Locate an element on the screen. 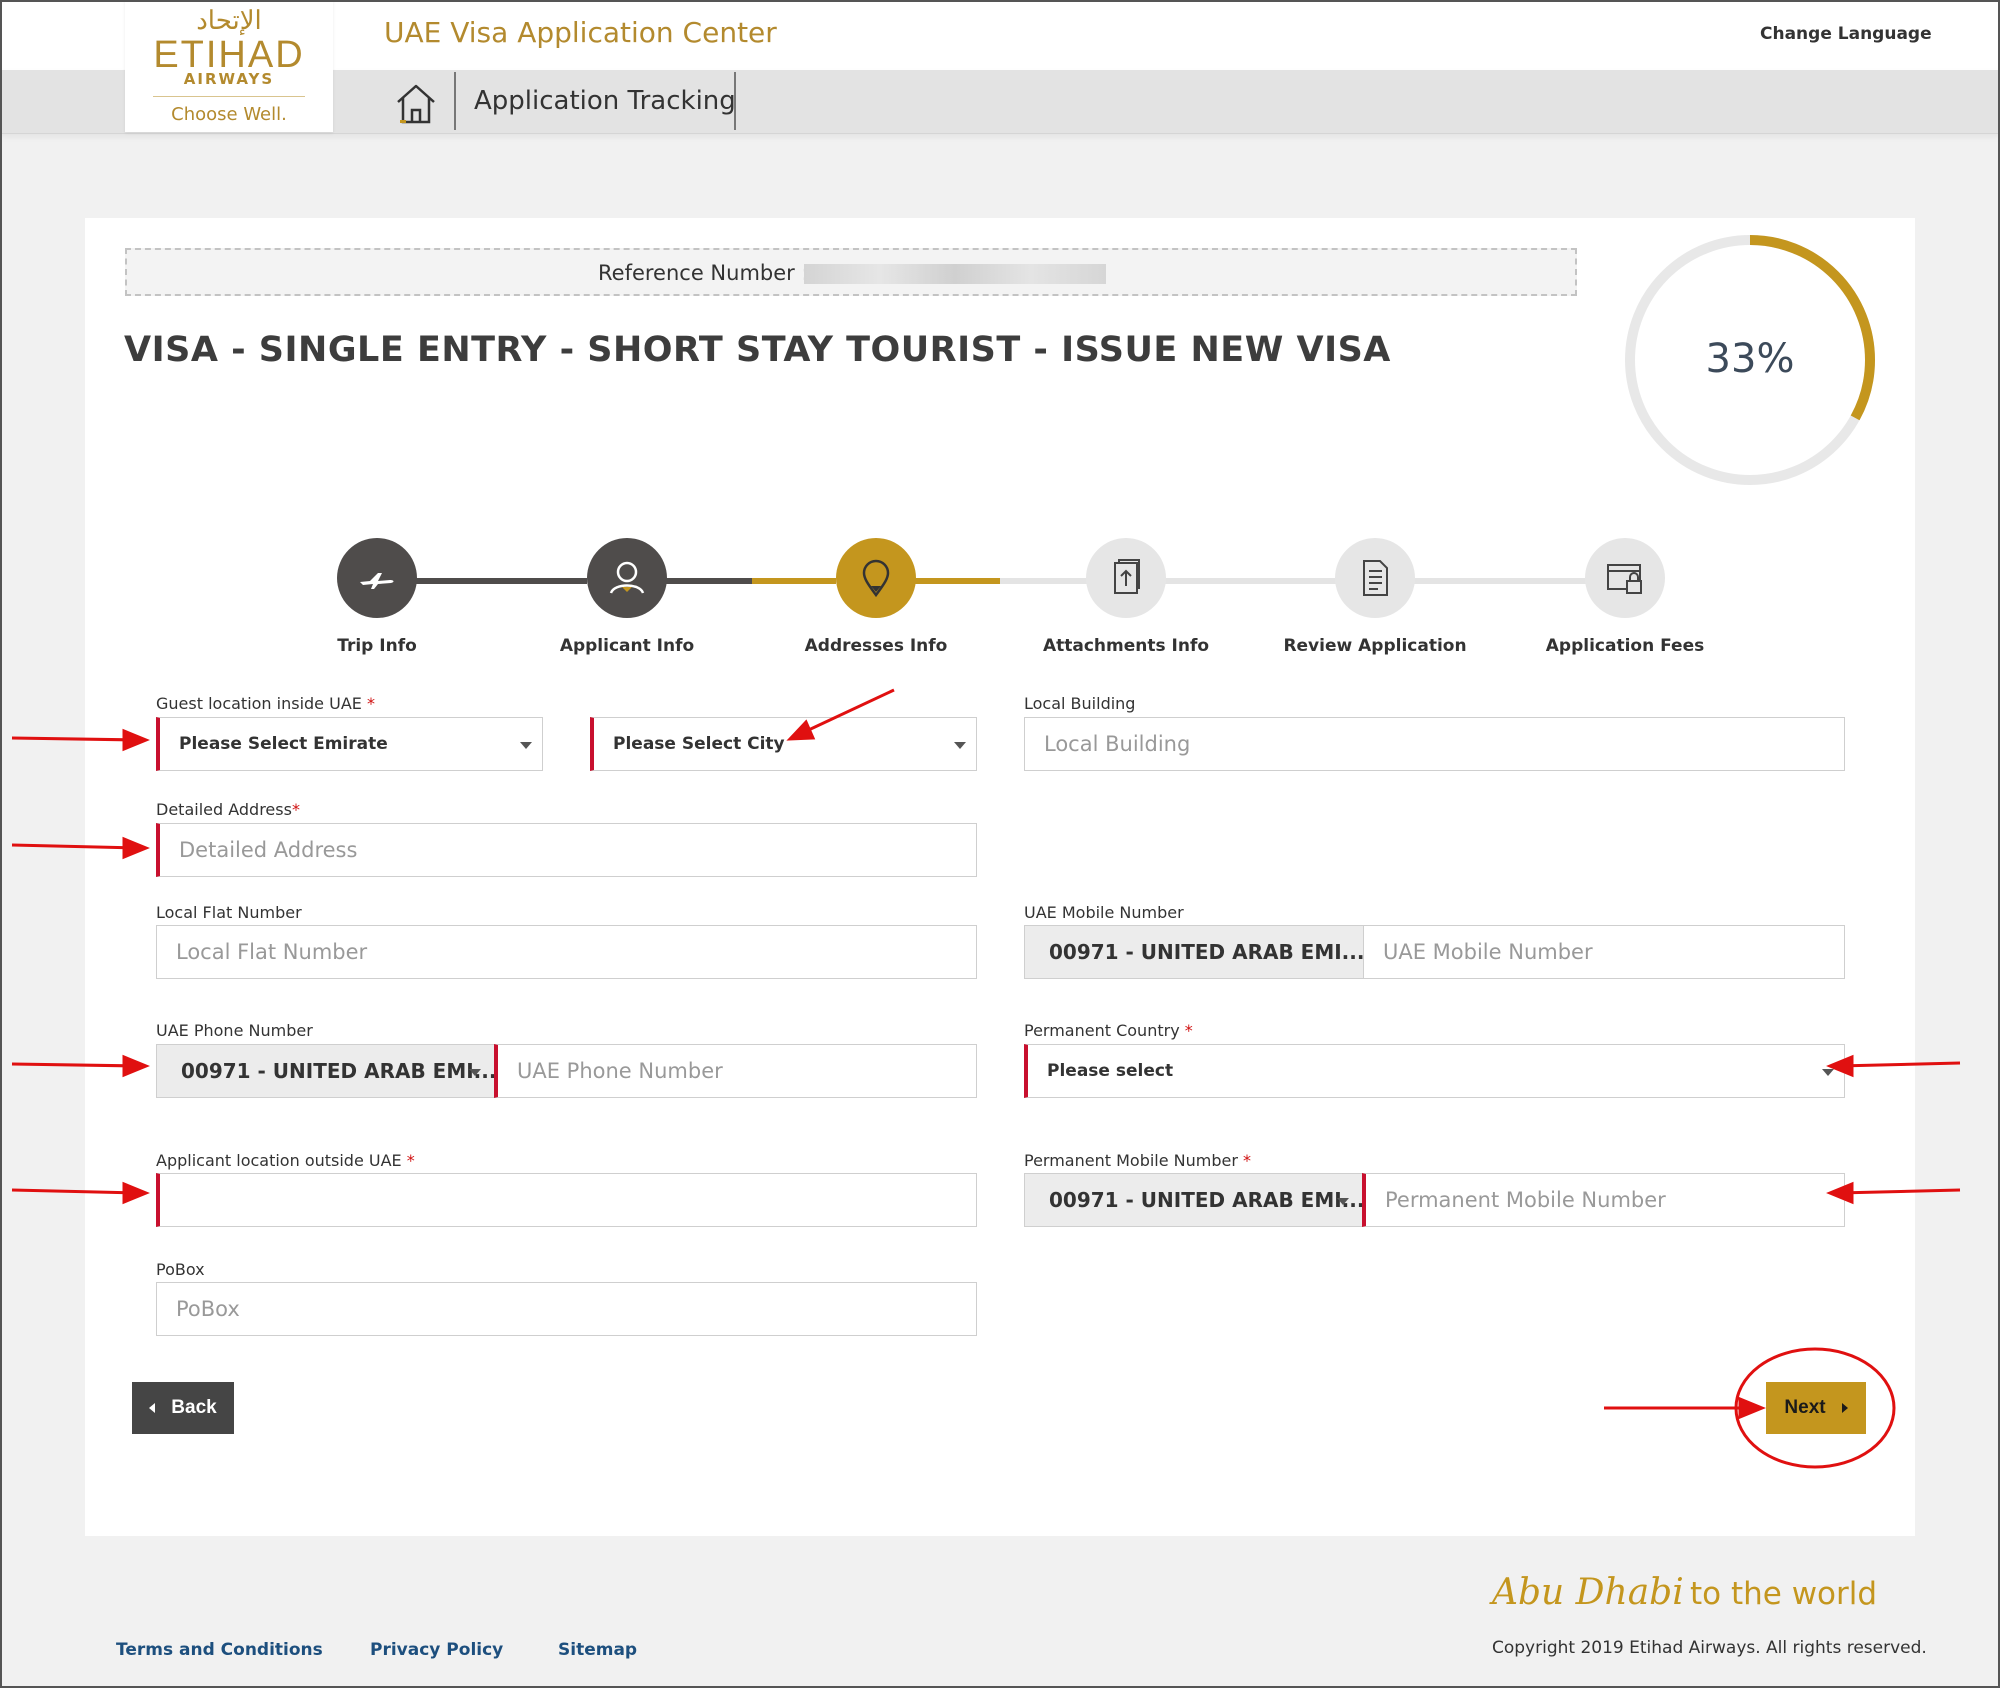 The height and width of the screenshot is (1688, 2000). pobox-input: PoBox is located at coordinates (566, 1309).